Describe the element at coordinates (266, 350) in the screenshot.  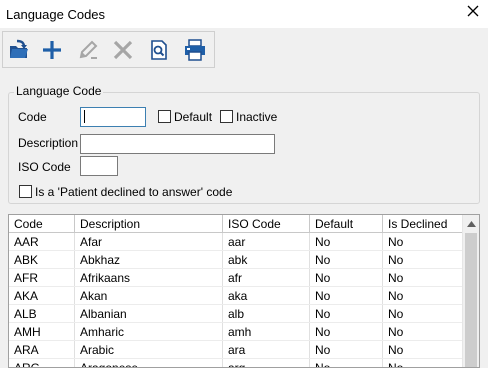
I see `cell-iso-code: ara` at that location.